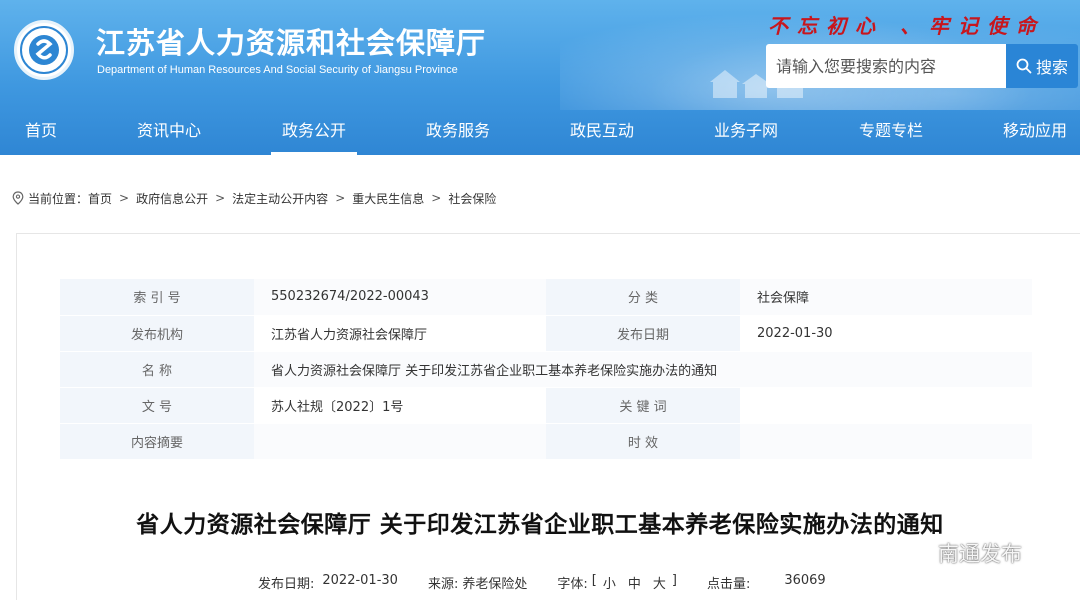  I want to click on breadcrumb-prefix: 当前位置：, so click(58, 198).